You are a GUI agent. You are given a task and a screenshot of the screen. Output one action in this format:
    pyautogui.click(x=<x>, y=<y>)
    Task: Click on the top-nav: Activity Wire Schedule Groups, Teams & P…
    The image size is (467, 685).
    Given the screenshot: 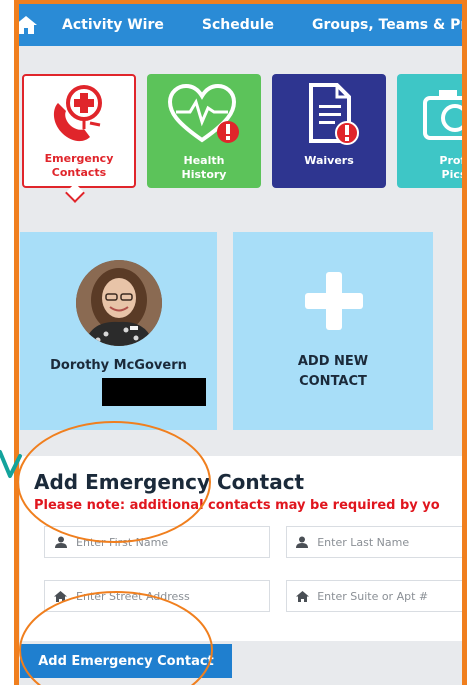 What is the action you would take?
    pyautogui.click(x=240, y=25)
    